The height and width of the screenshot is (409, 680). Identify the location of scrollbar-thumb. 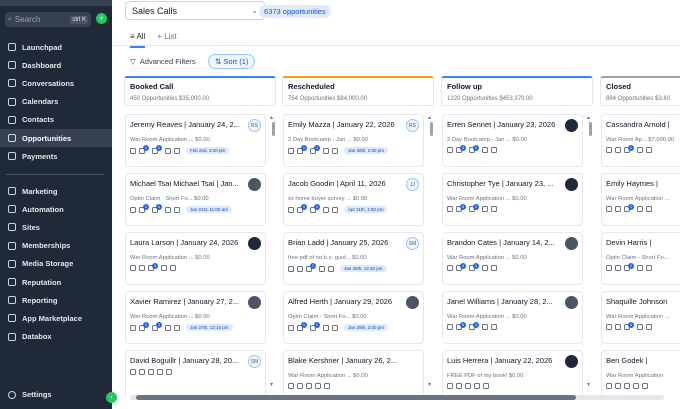
(356, 397).